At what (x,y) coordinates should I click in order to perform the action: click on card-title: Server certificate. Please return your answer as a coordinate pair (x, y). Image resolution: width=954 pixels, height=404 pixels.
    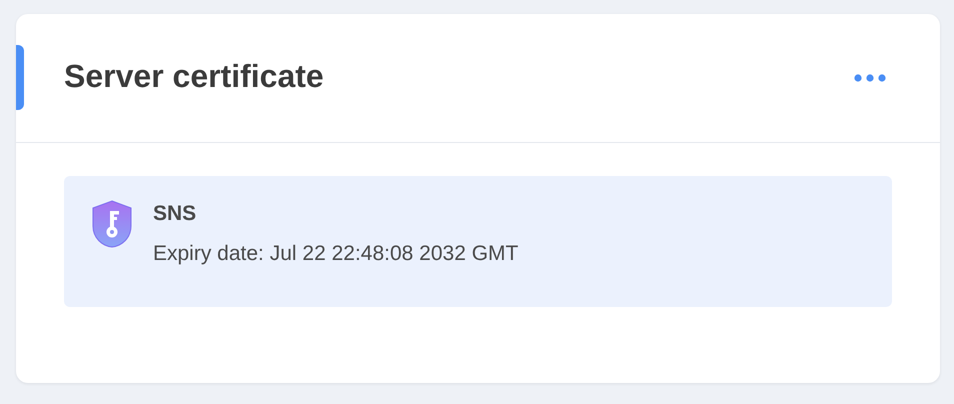
    Looking at the image, I should click on (194, 76).